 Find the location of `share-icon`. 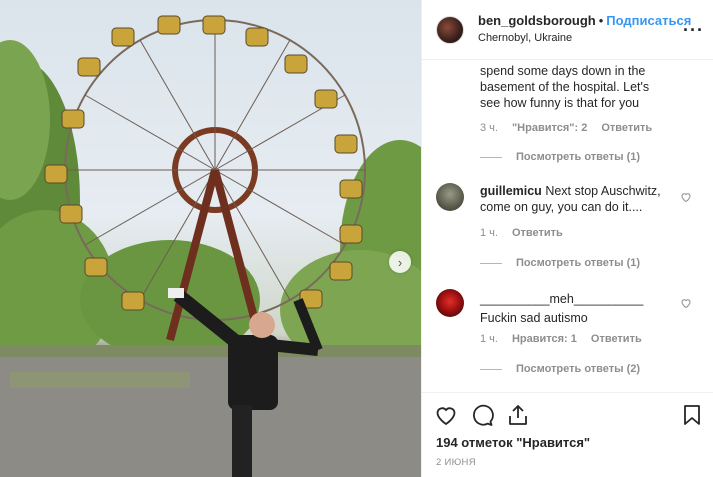

share-icon is located at coordinates (518, 415).